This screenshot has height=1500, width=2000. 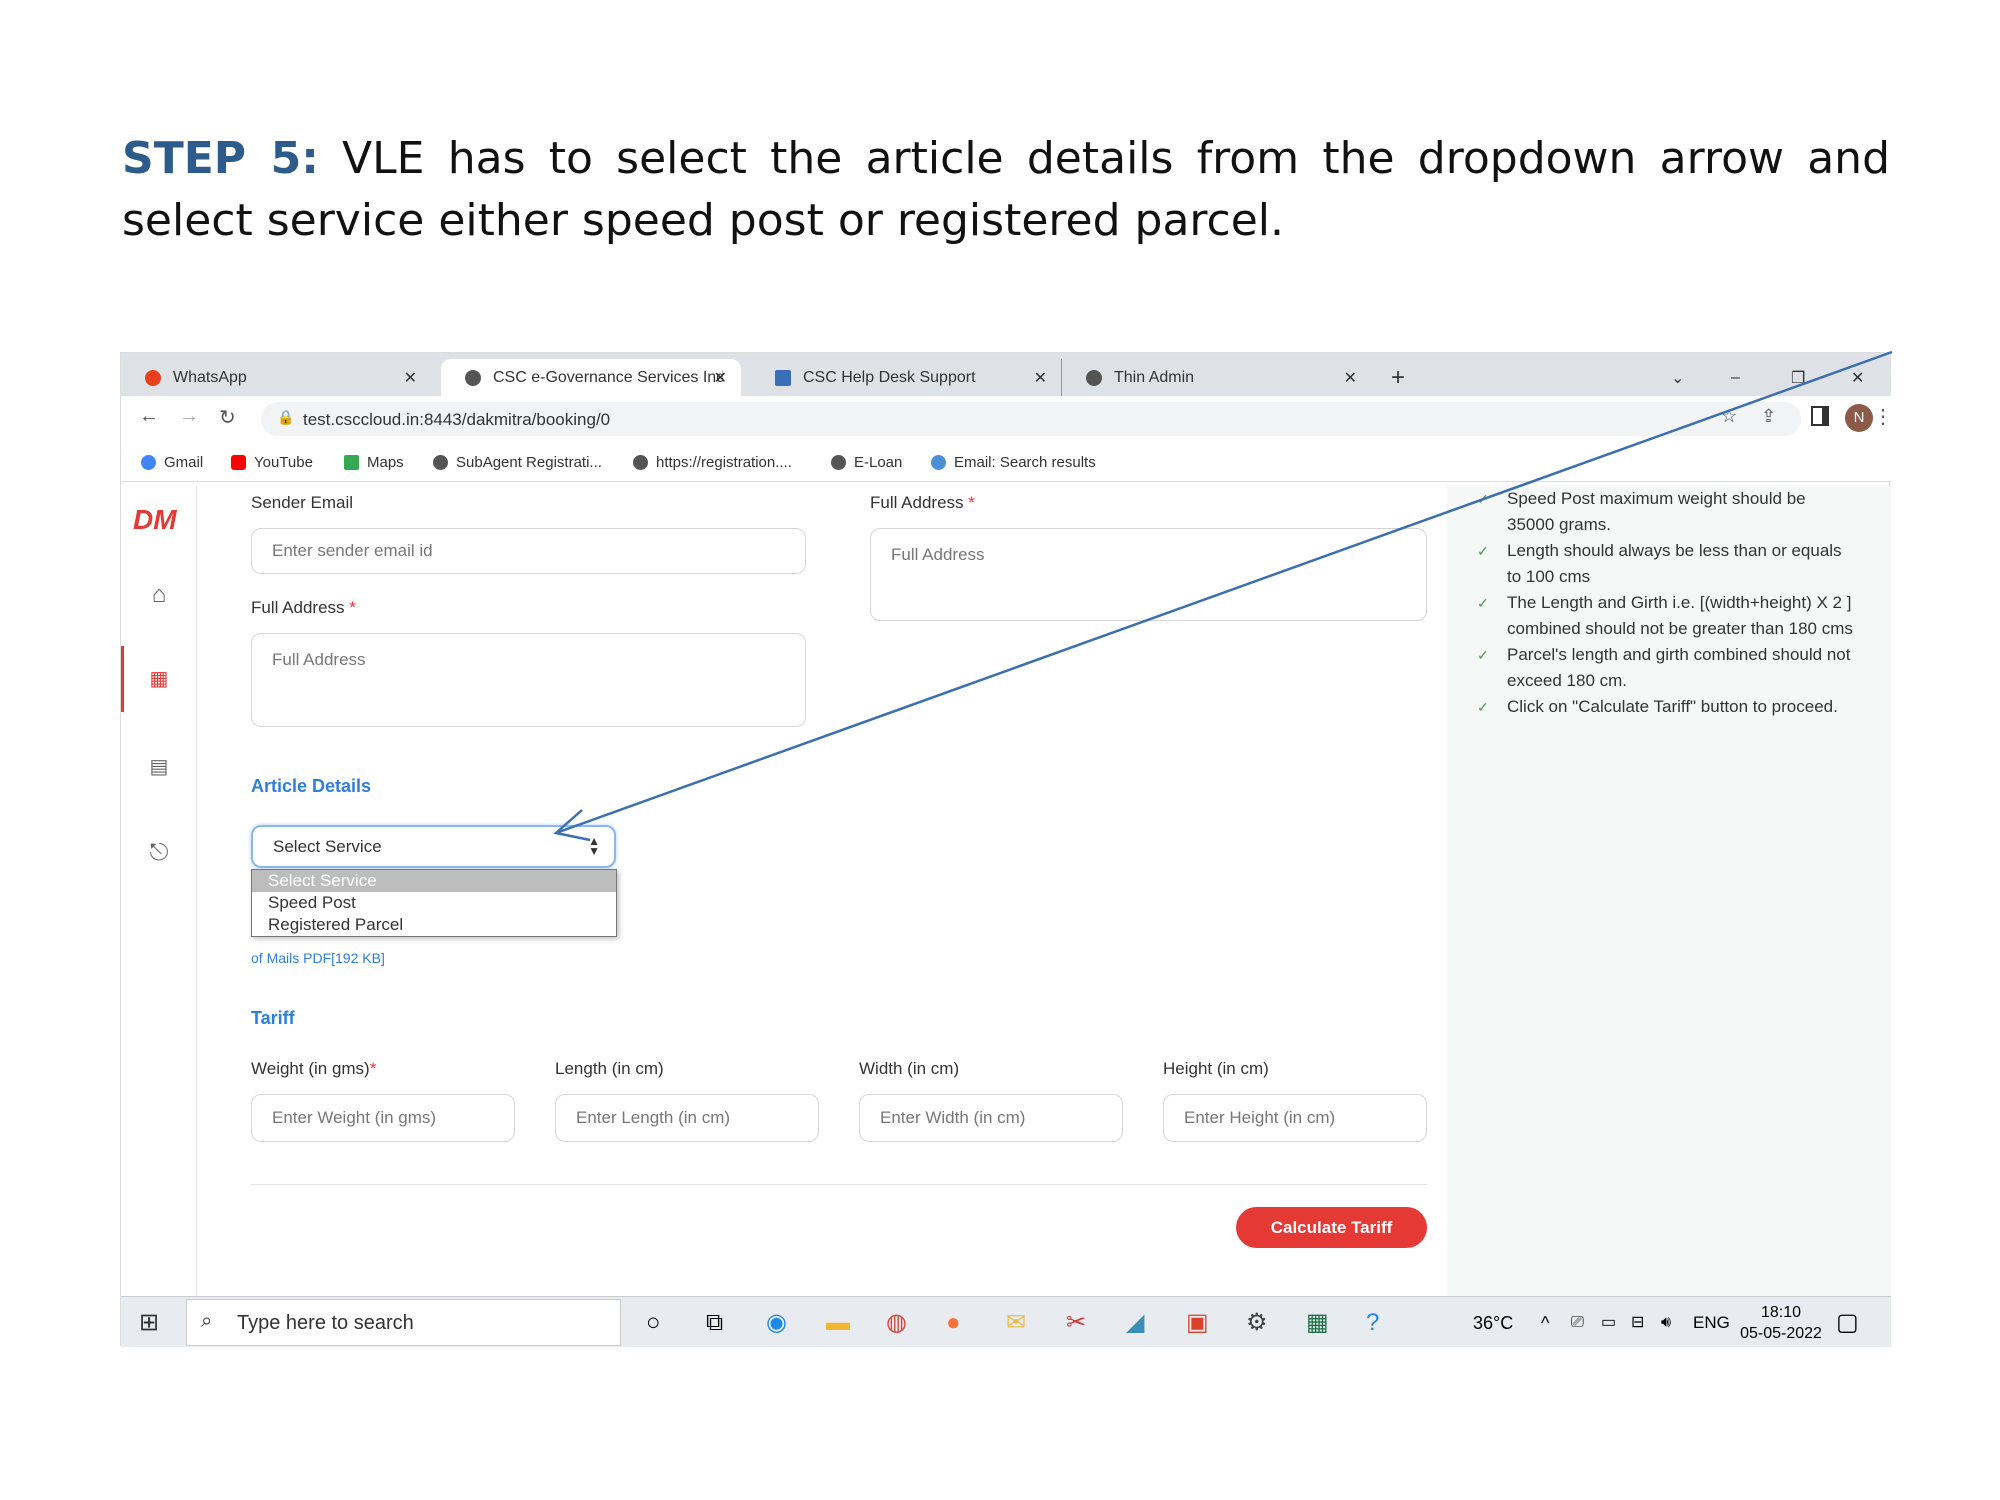 I want to click on bookmark-label: E-Loan, so click(x=878, y=462).